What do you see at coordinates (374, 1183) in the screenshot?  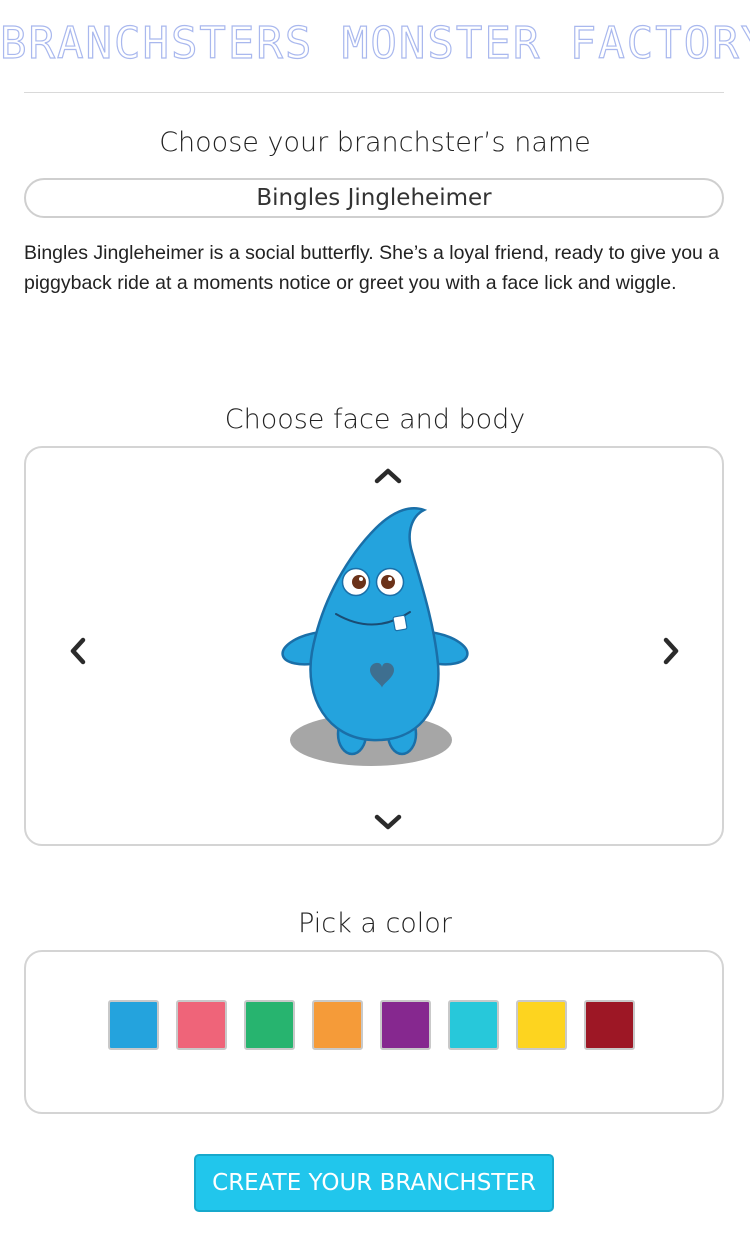 I see `create-branchster-button: CREATE YOUR BRANCHSTER` at bounding box center [374, 1183].